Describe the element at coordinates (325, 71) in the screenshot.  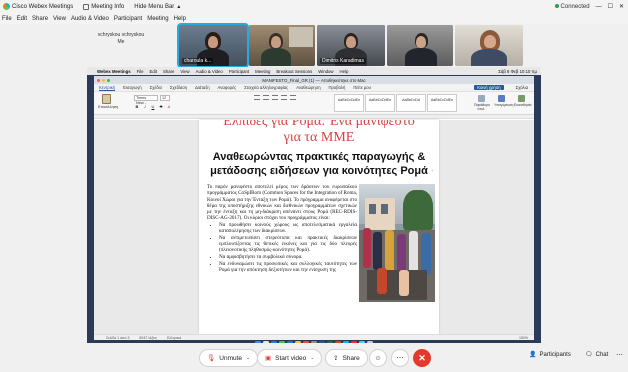
I see `mac-menu-item: Window` at that location.